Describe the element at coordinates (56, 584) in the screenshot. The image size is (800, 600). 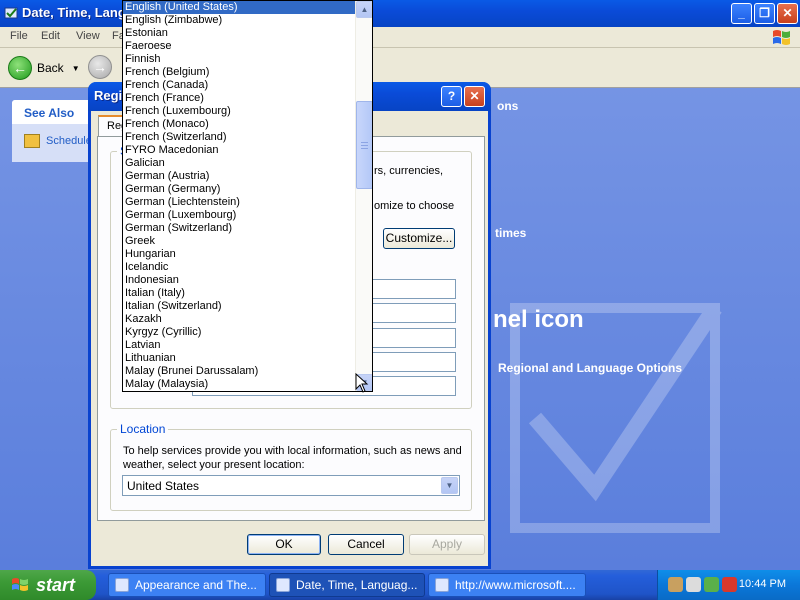
I see `start-label: start` at that location.